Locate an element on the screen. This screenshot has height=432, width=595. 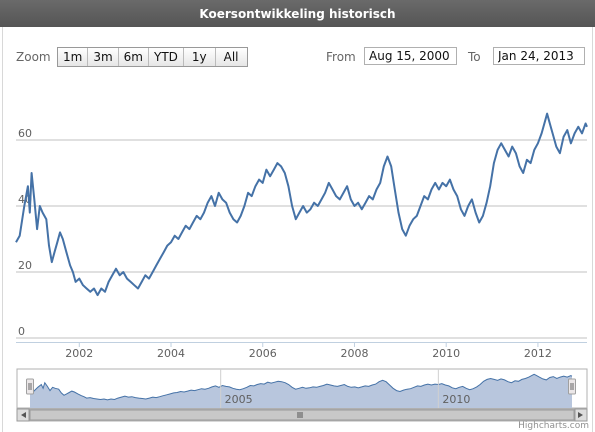
x-tick-label: 2008 is located at coordinates (354, 353).